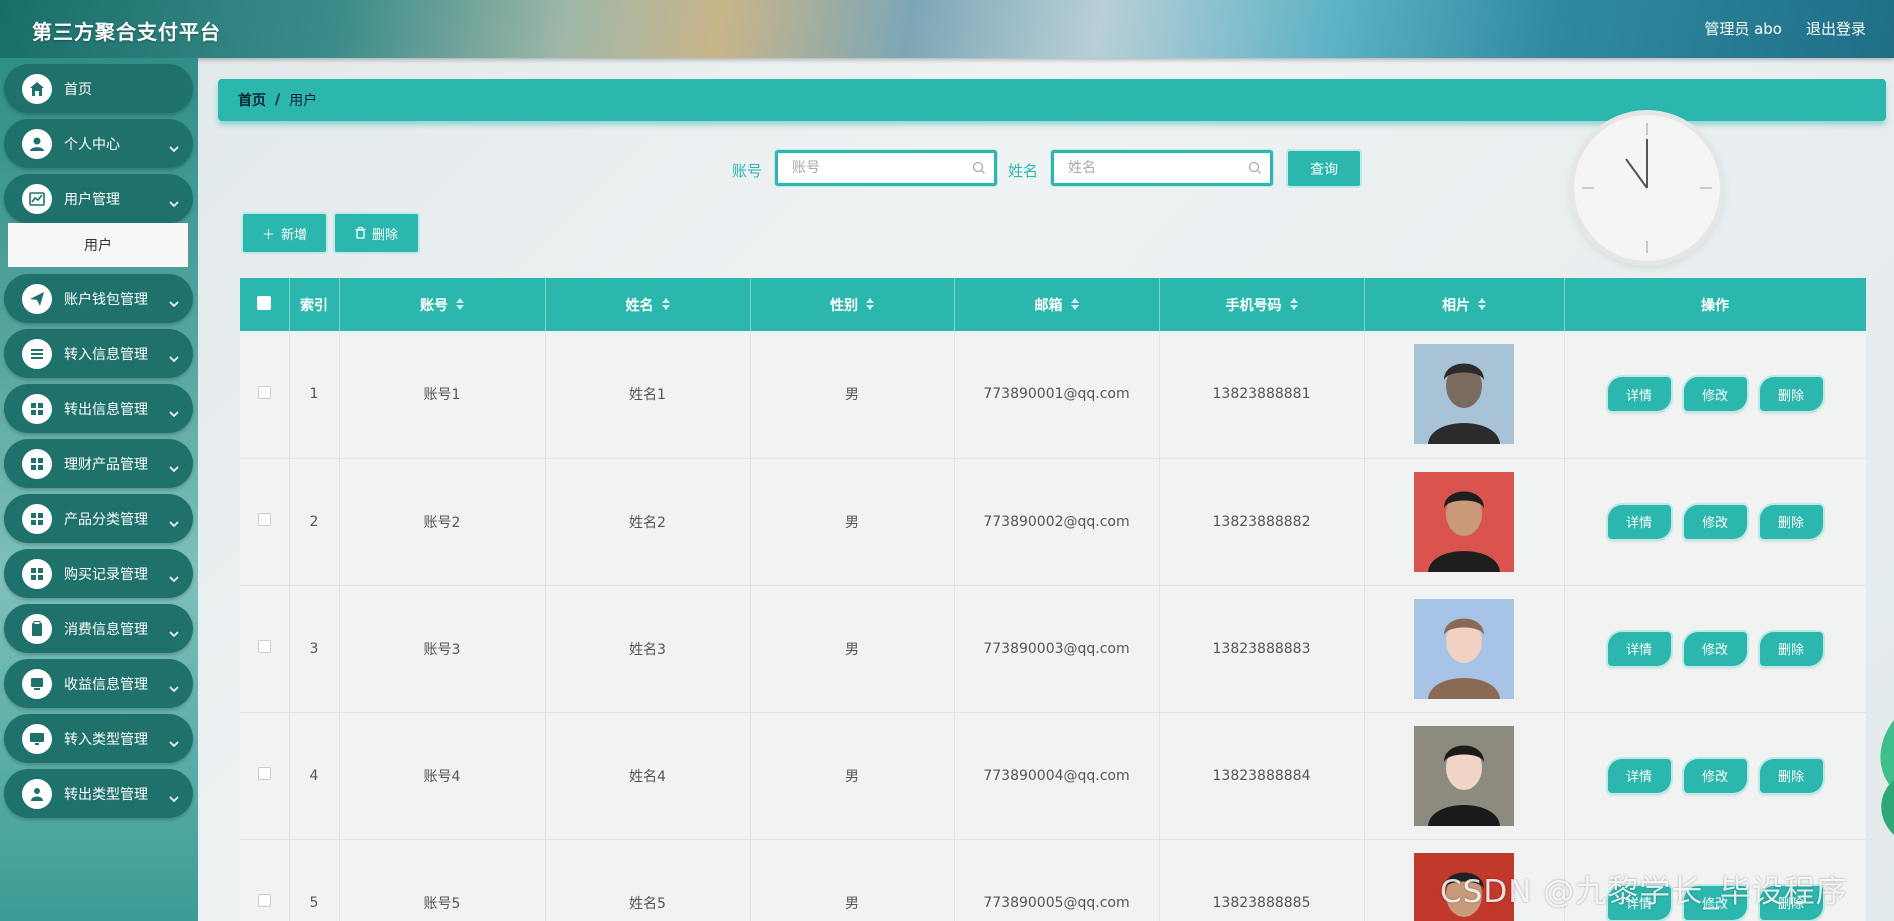  What do you see at coordinates (442, 880) in the screenshot?
I see `cell-account: 账号5` at bounding box center [442, 880].